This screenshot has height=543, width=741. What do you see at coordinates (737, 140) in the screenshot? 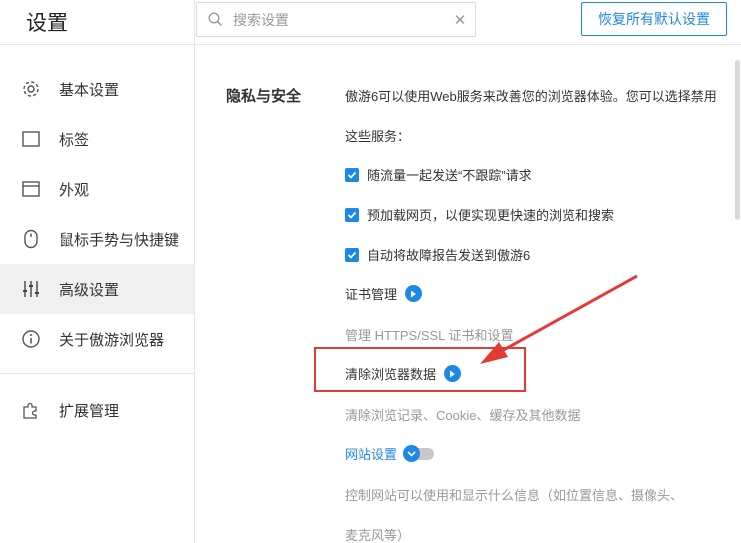
I see `scrollbar` at bounding box center [737, 140].